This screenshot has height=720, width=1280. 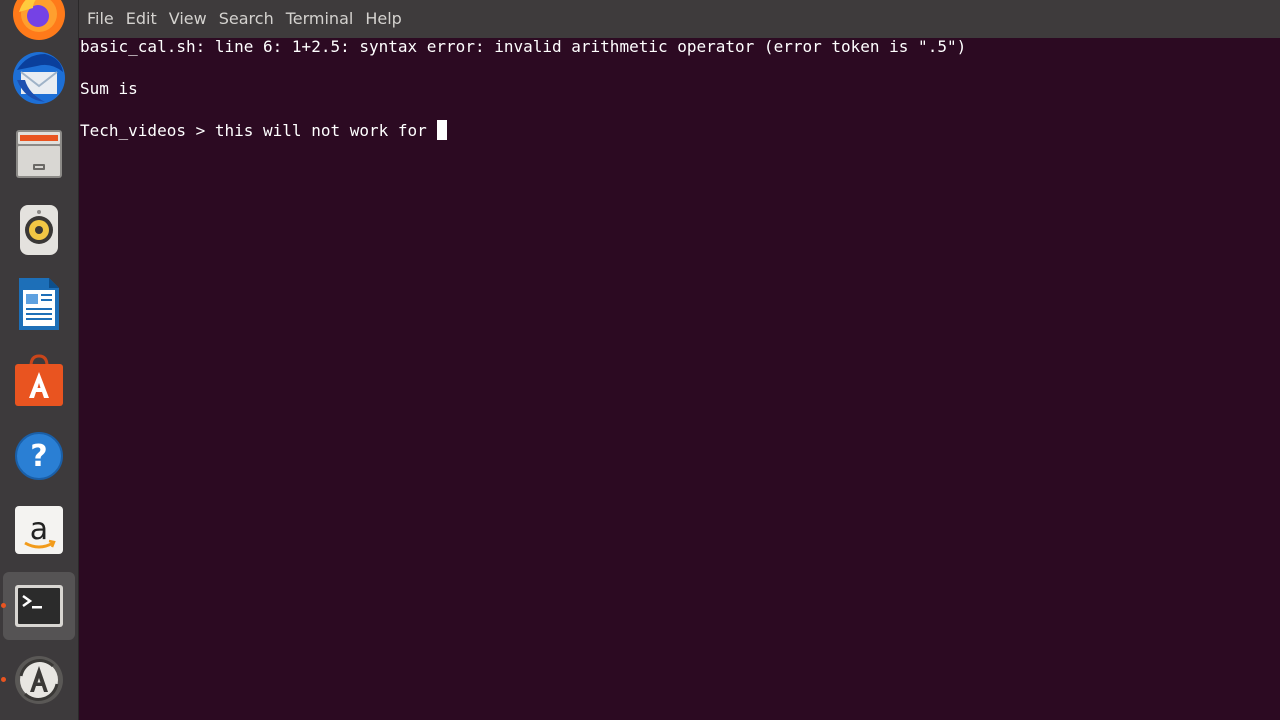 I want to click on menu-edit: Edit, so click(x=141, y=19).